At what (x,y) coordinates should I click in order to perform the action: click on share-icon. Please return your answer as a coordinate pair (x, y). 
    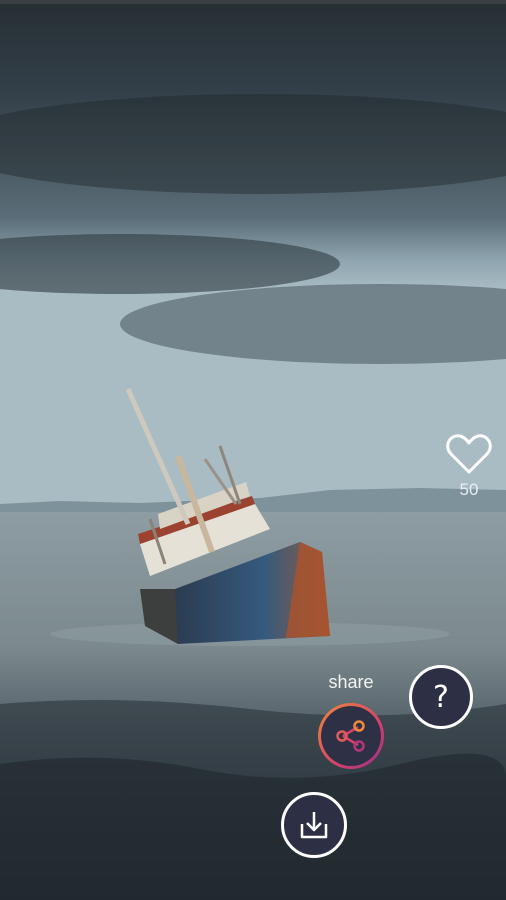
    Looking at the image, I should click on (350, 736).